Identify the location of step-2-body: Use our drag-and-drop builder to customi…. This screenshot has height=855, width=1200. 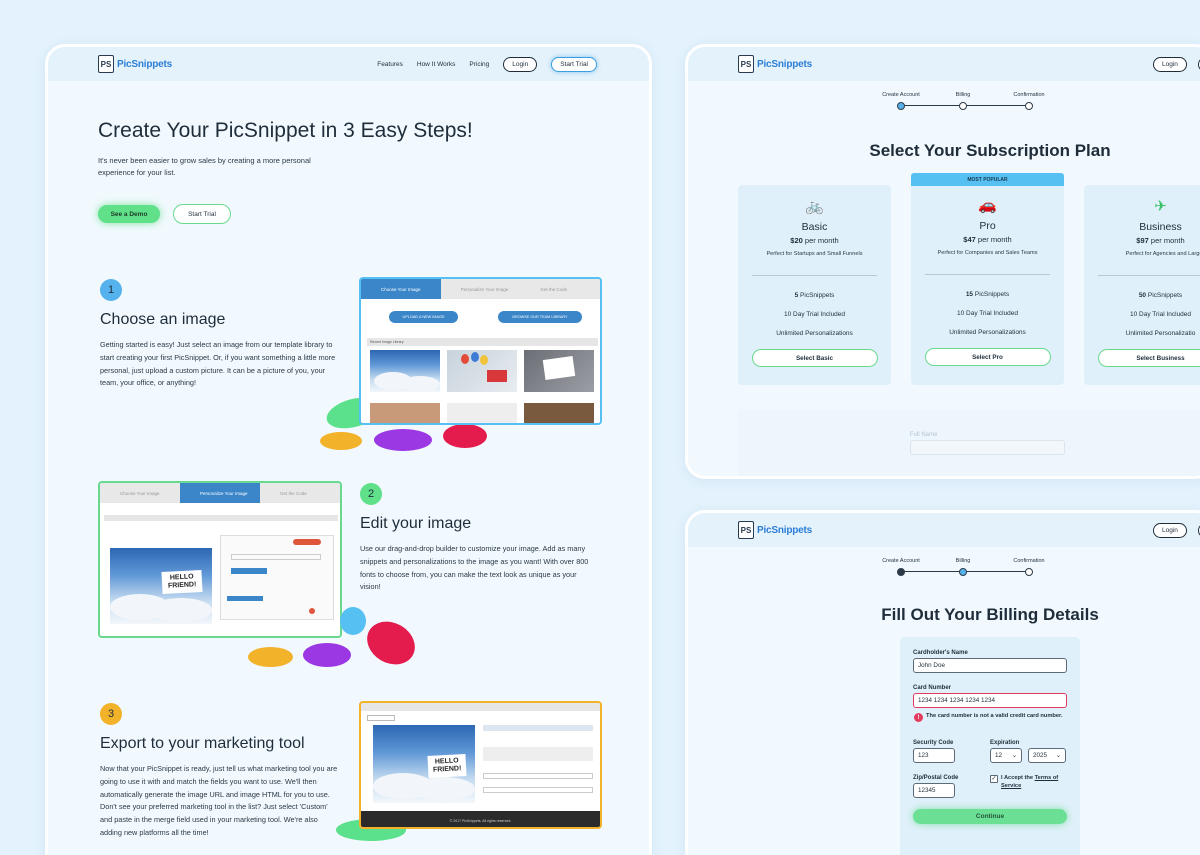
(474, 568).